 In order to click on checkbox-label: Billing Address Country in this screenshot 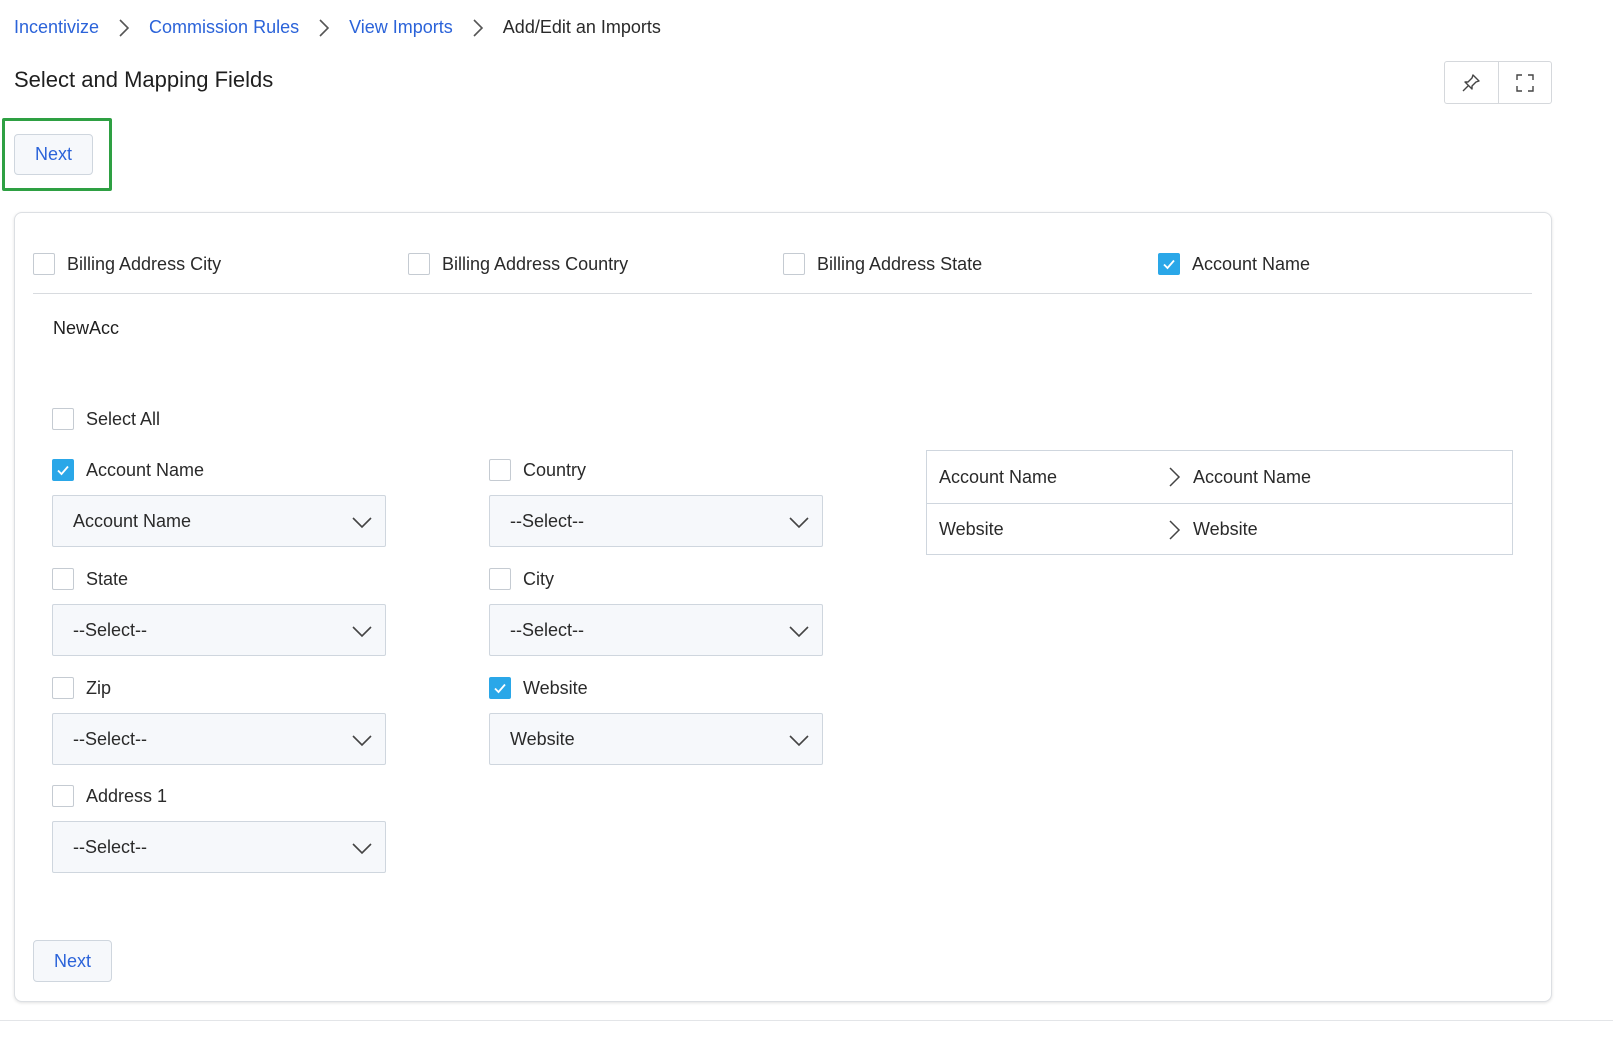, I will do `click(535, 263)`.